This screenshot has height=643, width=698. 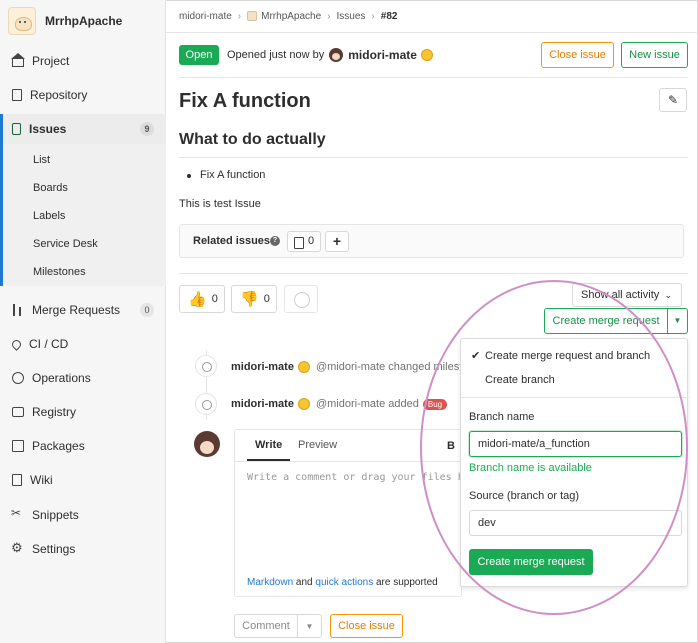 I want to click on related-issues-label: Related issues, so click(x=232, y=241).